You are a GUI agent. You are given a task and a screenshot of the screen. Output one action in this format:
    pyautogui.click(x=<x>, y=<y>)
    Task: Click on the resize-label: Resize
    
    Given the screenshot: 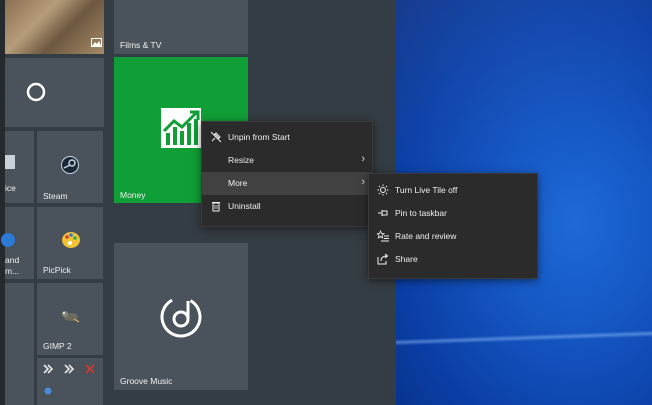 What is the action you would take?
    pyautogui.click(x=241, y=160)
    